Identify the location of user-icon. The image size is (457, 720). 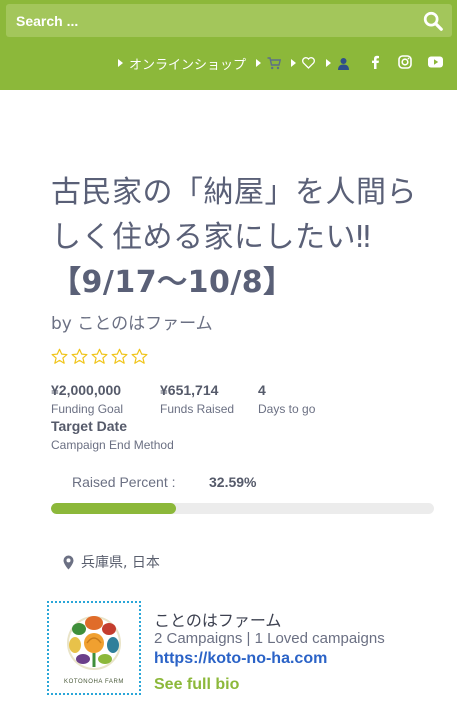
(343, 63).